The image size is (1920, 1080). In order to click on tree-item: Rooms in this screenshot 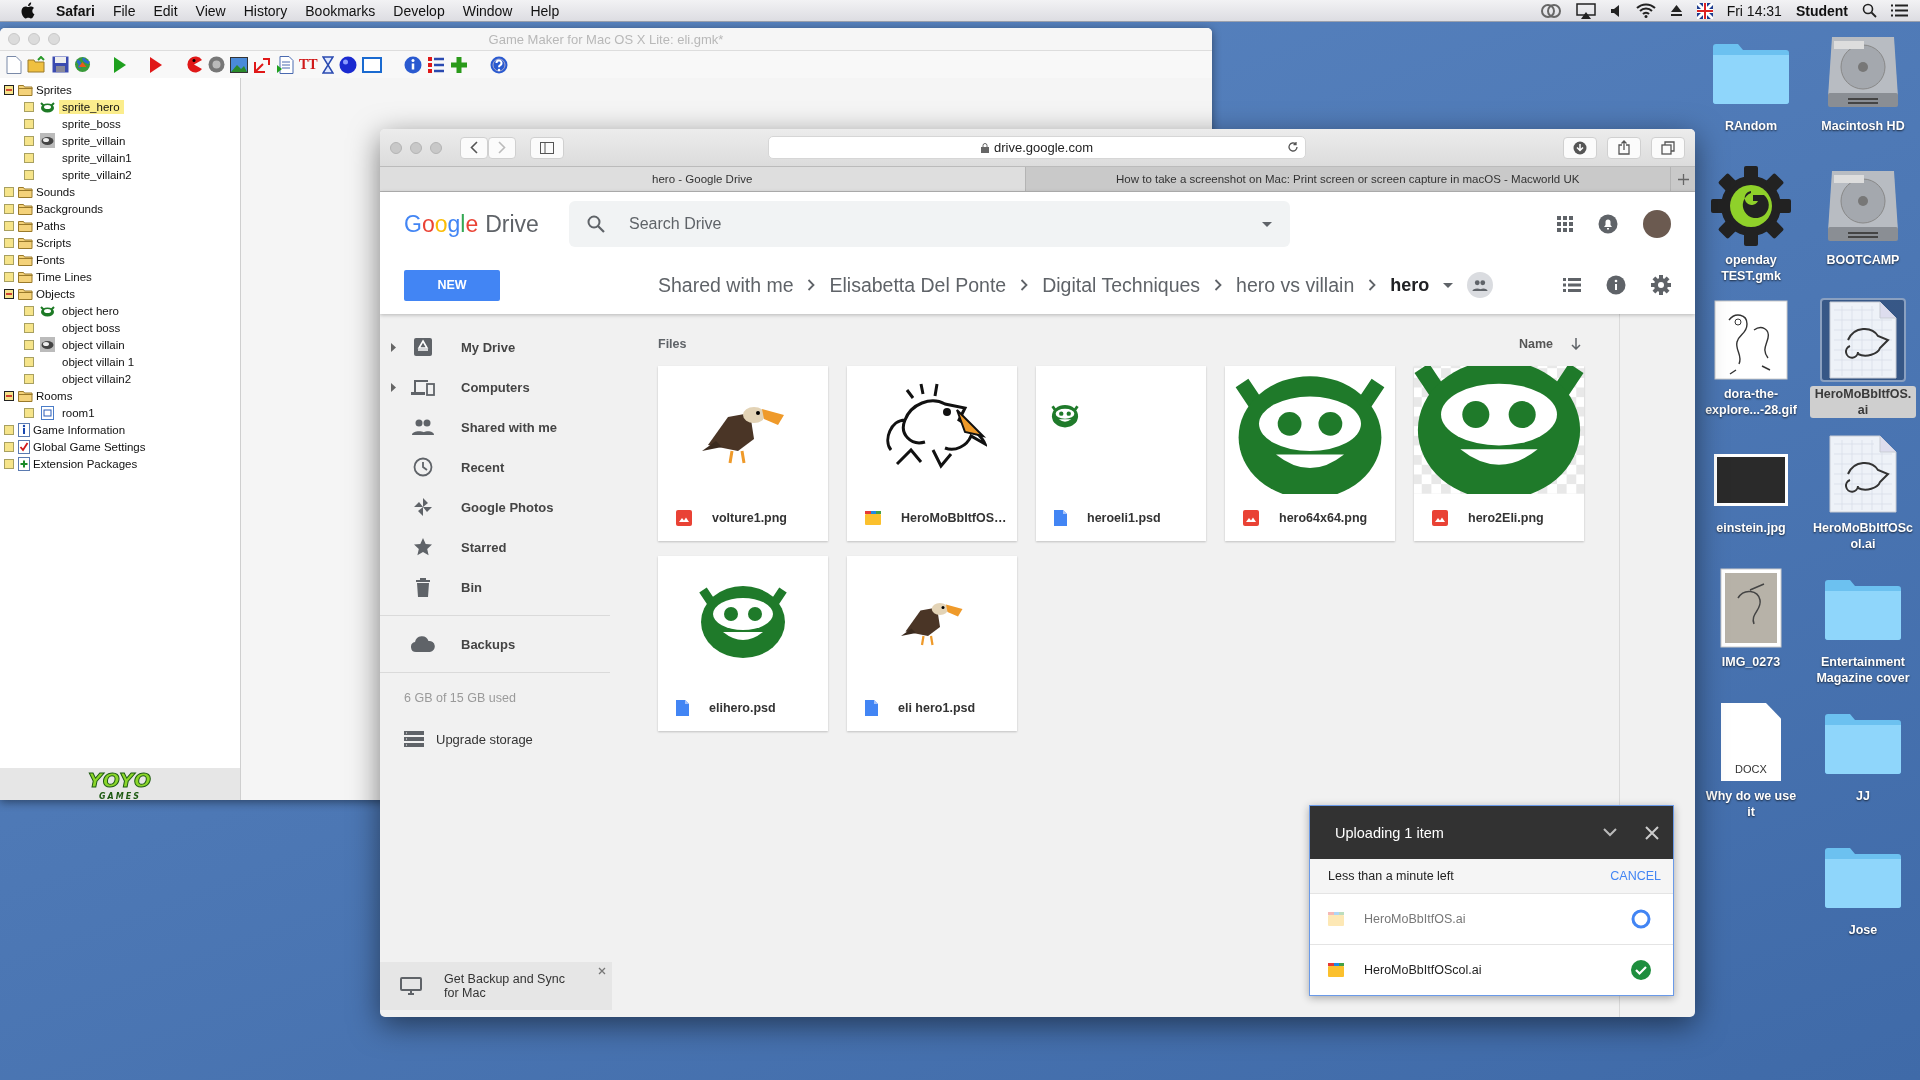, I will do `click(54, 395)`.